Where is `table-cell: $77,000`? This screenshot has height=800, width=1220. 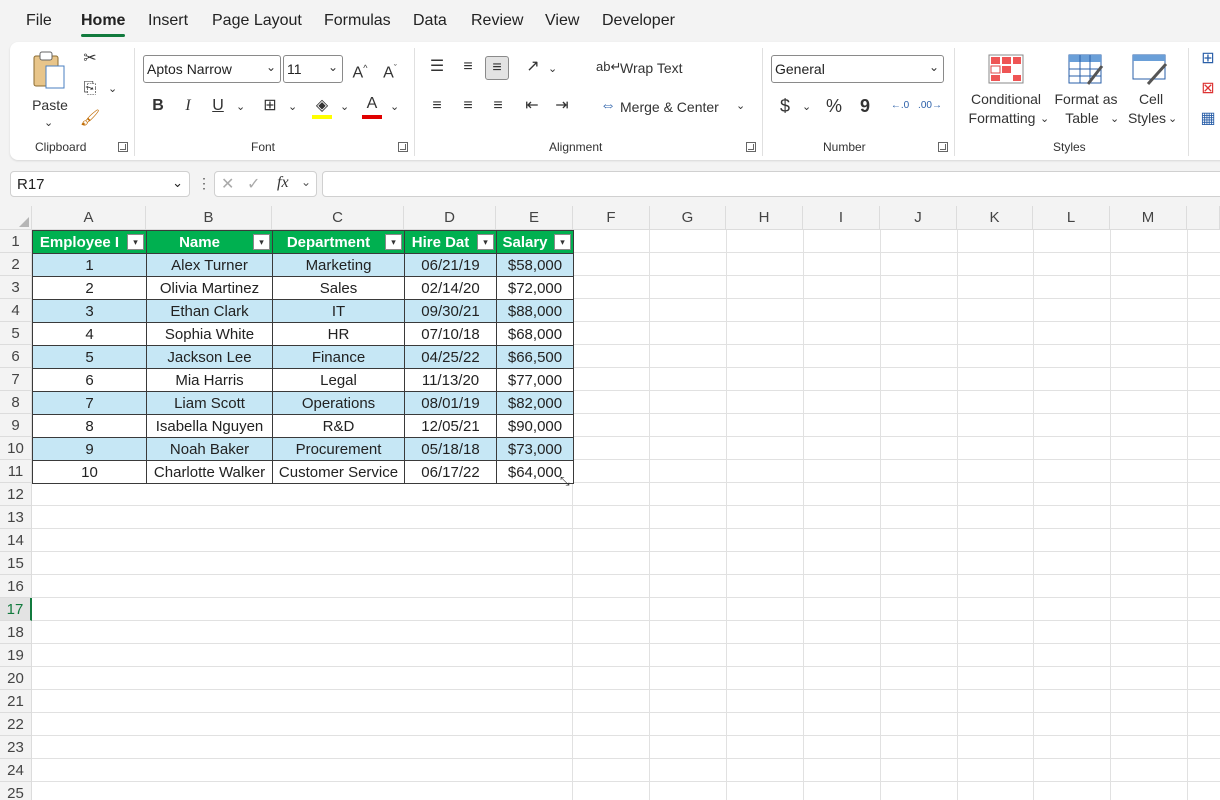 table-cell: $77,000 is located at coordinates (535, 380).